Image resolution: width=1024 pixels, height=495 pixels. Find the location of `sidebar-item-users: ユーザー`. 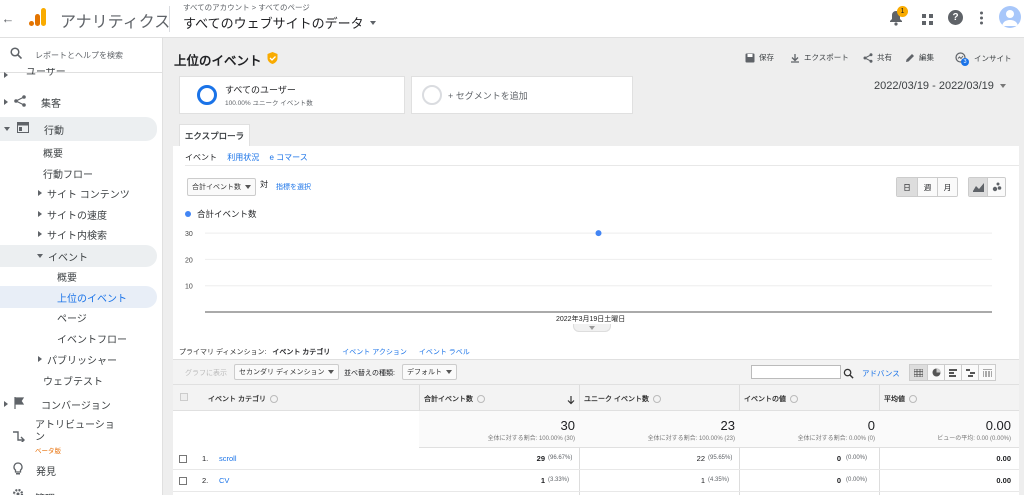

sidebar-item-users: ユーザー is located at coordinates (78, 73).